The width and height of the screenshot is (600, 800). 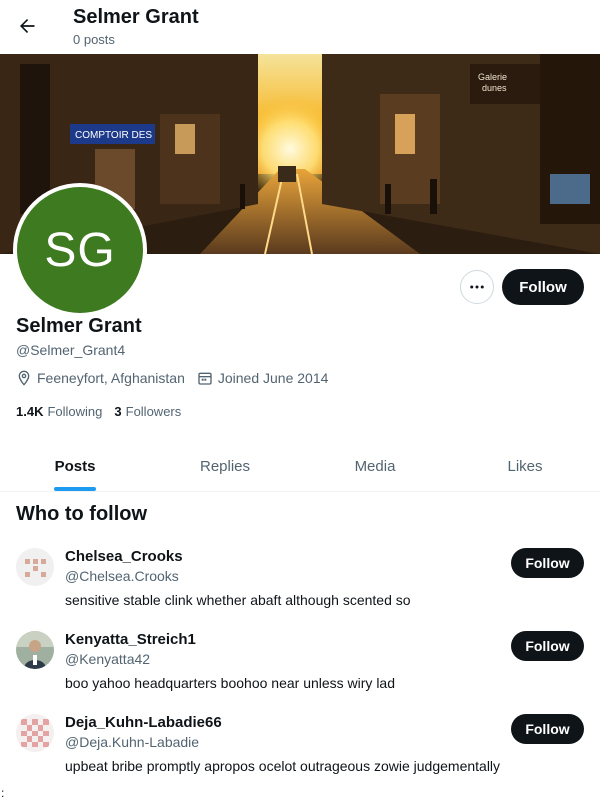 I want to click on profile-joined: Joined June 2014, so click(x=263, y=378).